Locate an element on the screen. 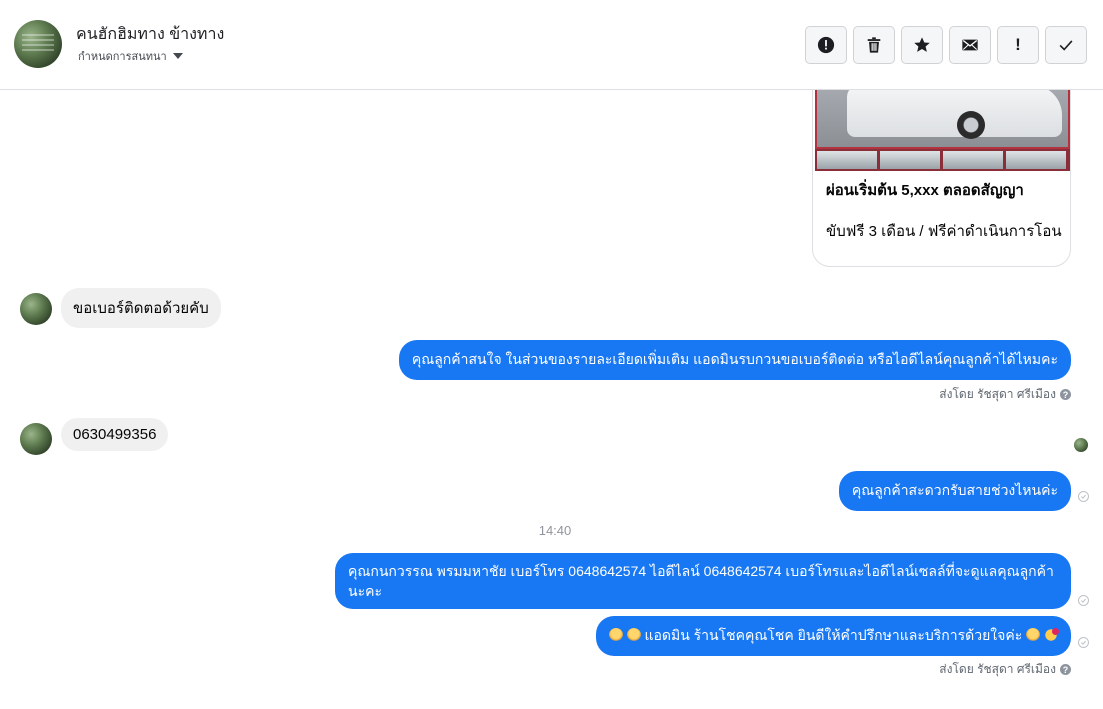 The image size is (1103, 709). conversation-options-label: กำหนดการสนทนา is located at coordinates (122, 57).